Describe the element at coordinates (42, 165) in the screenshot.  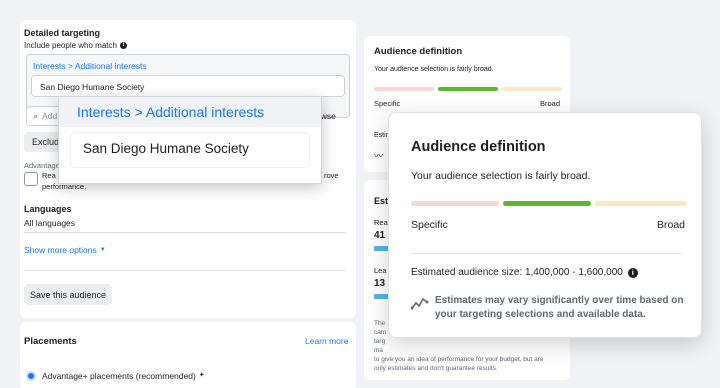
I see `advantage-label: Advantage` at that location.